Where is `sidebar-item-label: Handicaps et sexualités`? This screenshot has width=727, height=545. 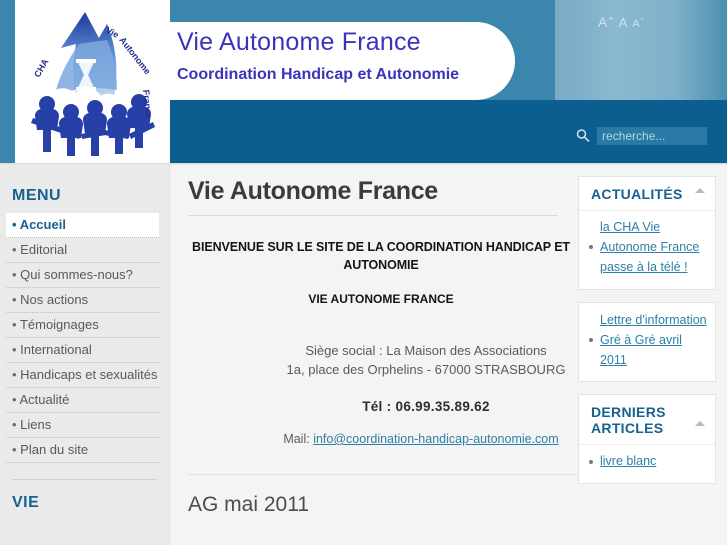 sidebar-item-label: Handicaps et sexualités is located at coordinates (82, 374).